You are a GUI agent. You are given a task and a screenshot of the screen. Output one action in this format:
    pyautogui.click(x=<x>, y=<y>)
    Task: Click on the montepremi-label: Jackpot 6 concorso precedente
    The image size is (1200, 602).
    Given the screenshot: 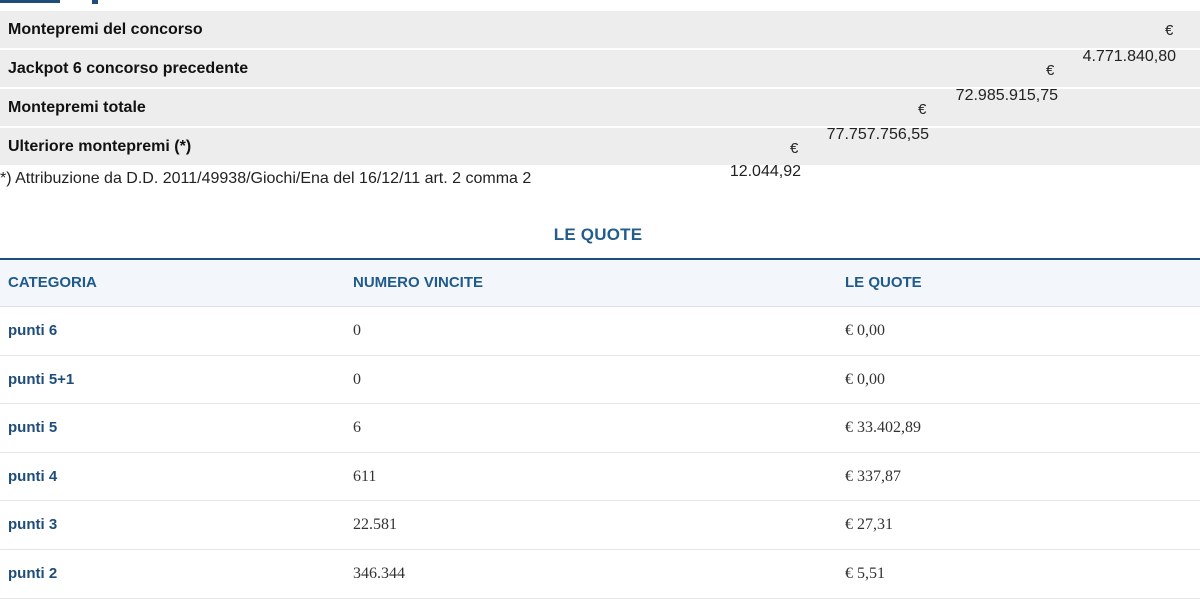 What is the action you would take?
    pyautogui.click(x=128, y=68)
    